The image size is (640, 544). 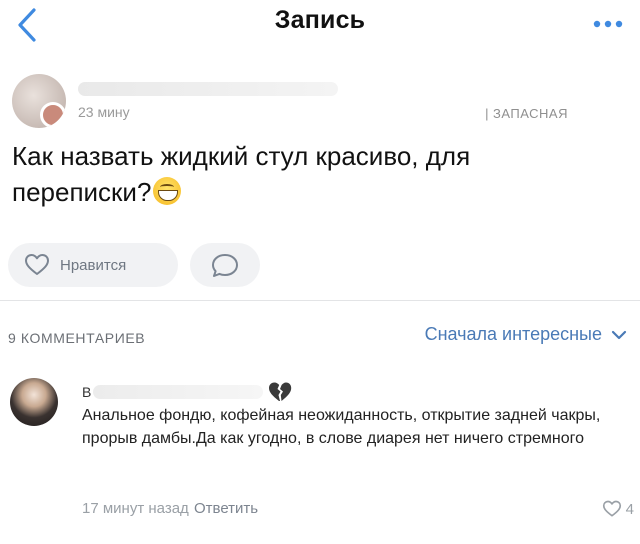 I want to click on chevron-down-icon, so click(x=619, y=334).